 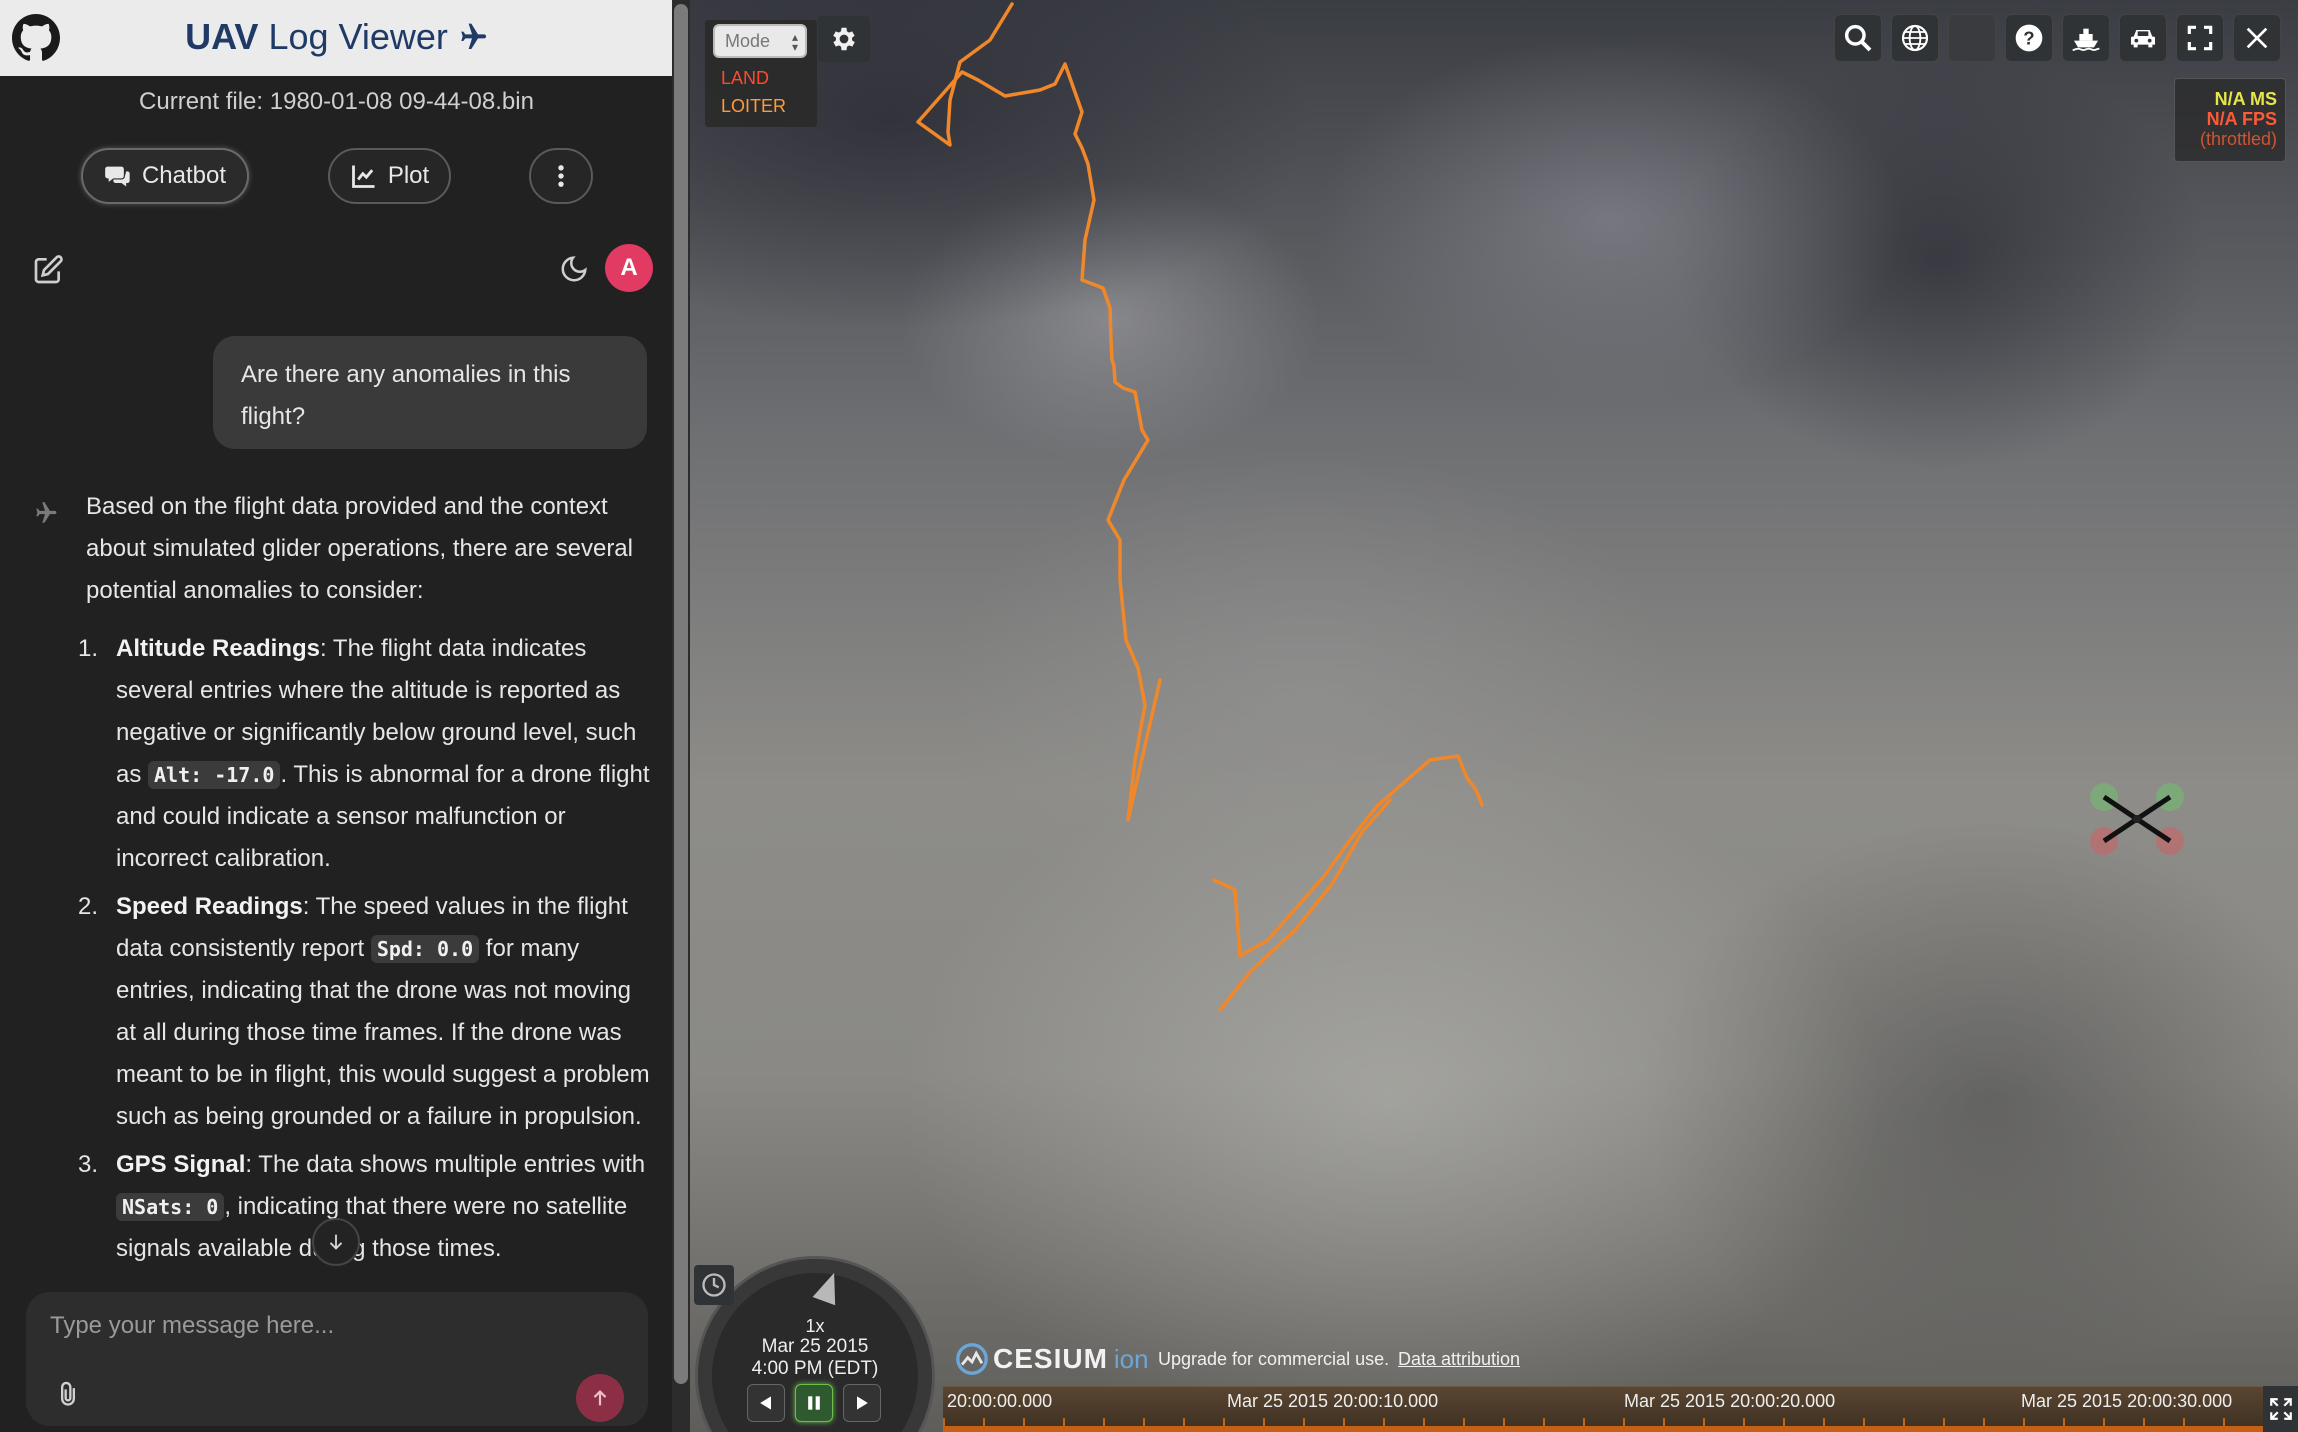 I want to click on send-button, so click(x=600, y=1398).